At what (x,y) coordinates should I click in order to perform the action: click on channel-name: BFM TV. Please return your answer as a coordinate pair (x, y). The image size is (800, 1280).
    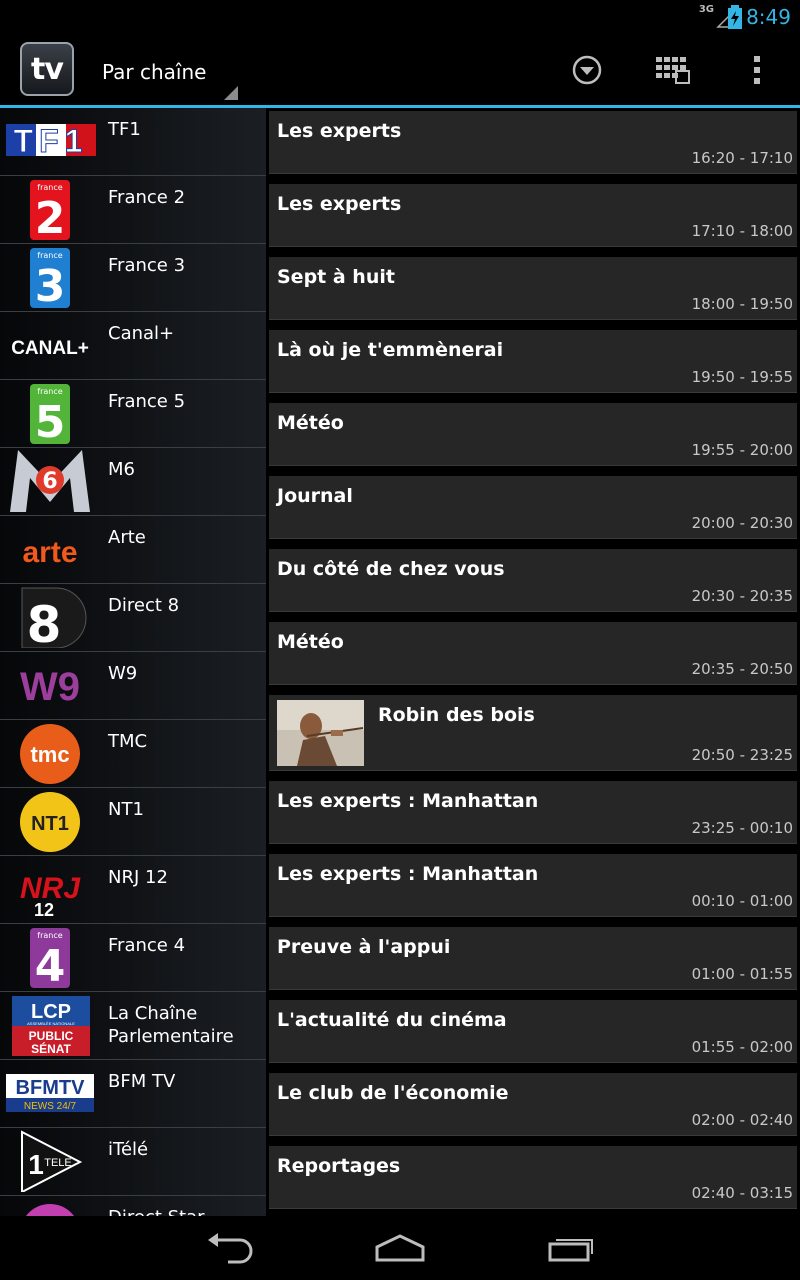
    Looking at the image, I should click on (142, 1081).